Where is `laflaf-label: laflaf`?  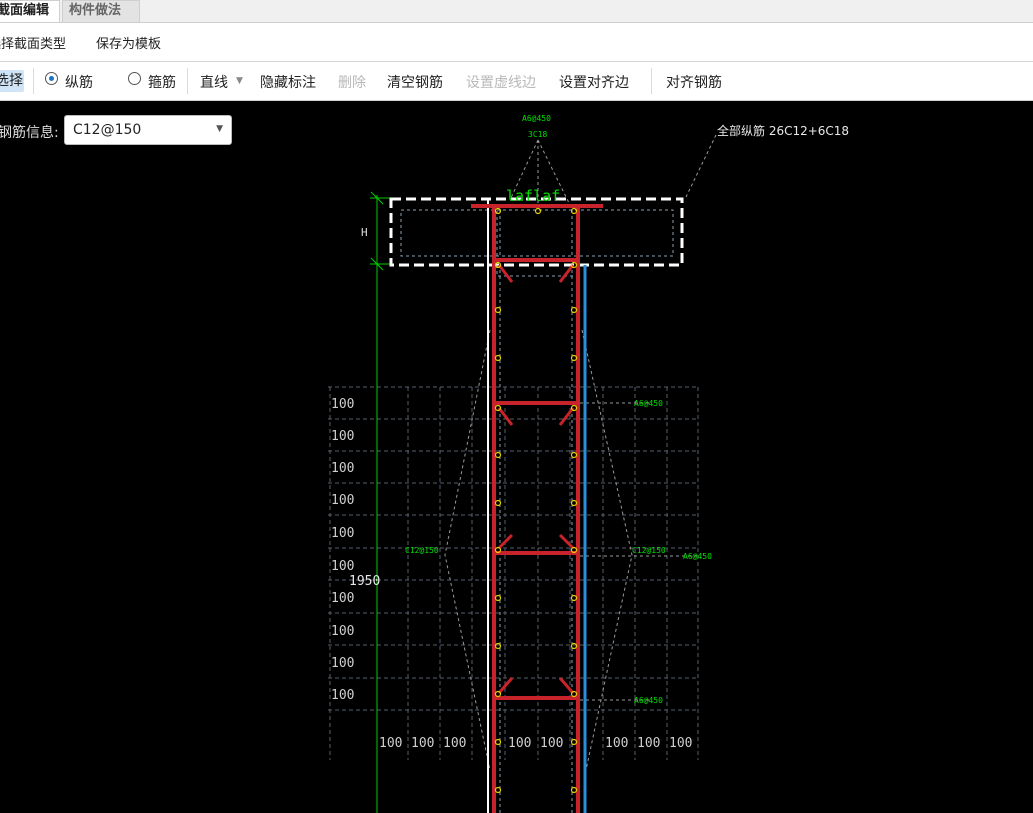 laflaf-label: laflaf is located at coordinates (533, 196).